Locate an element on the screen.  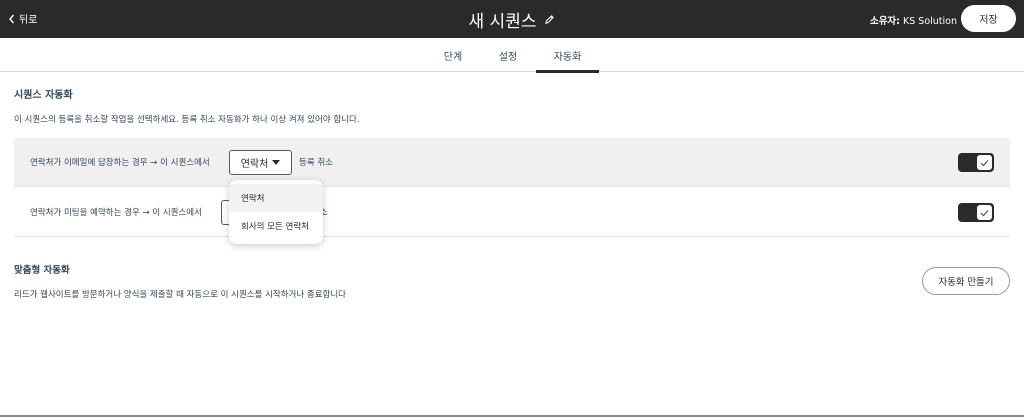
toggle-meeting-booked is located at coordinates (976, 212).